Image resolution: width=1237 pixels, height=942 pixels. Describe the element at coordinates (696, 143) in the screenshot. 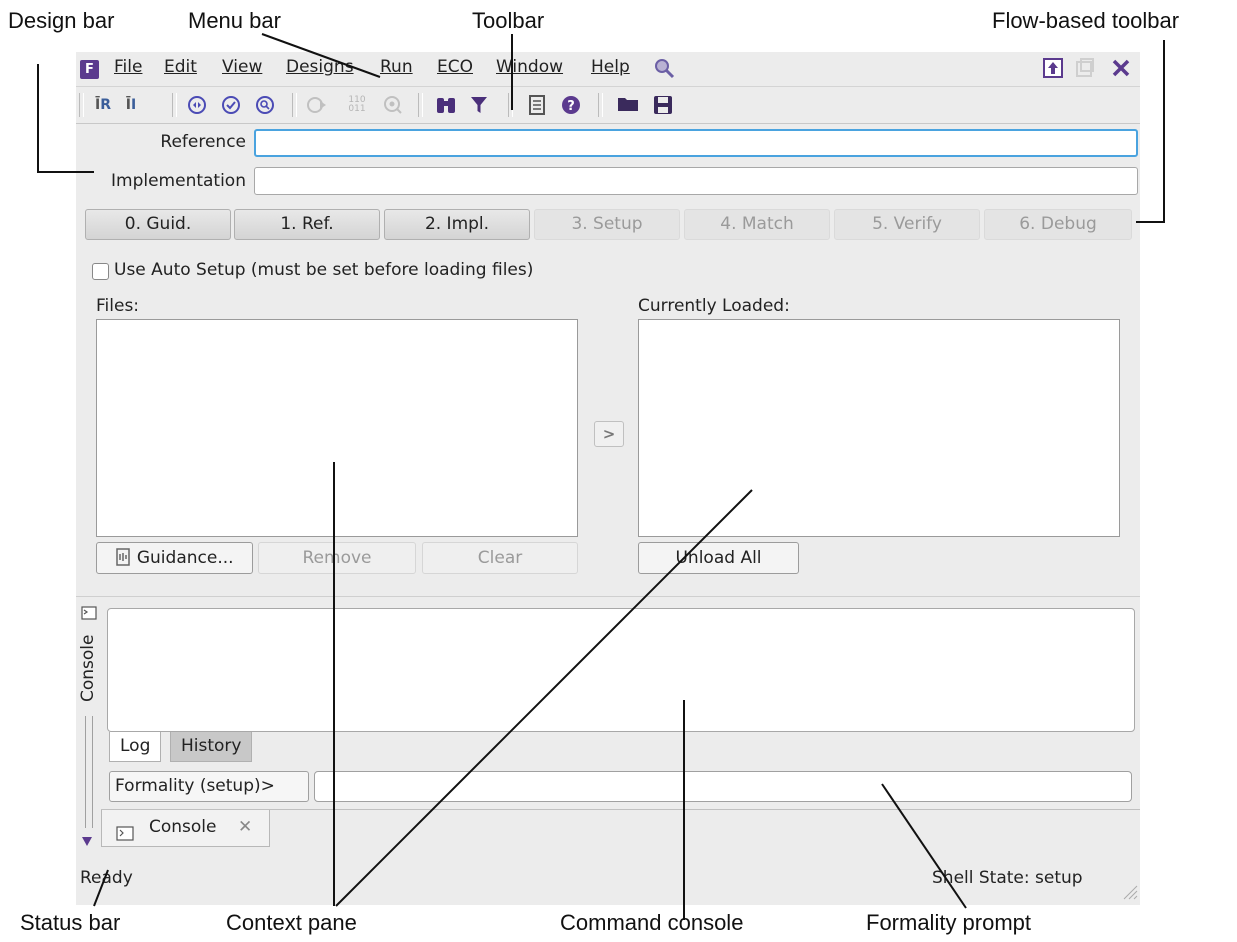

I see `reference-field` at that location.